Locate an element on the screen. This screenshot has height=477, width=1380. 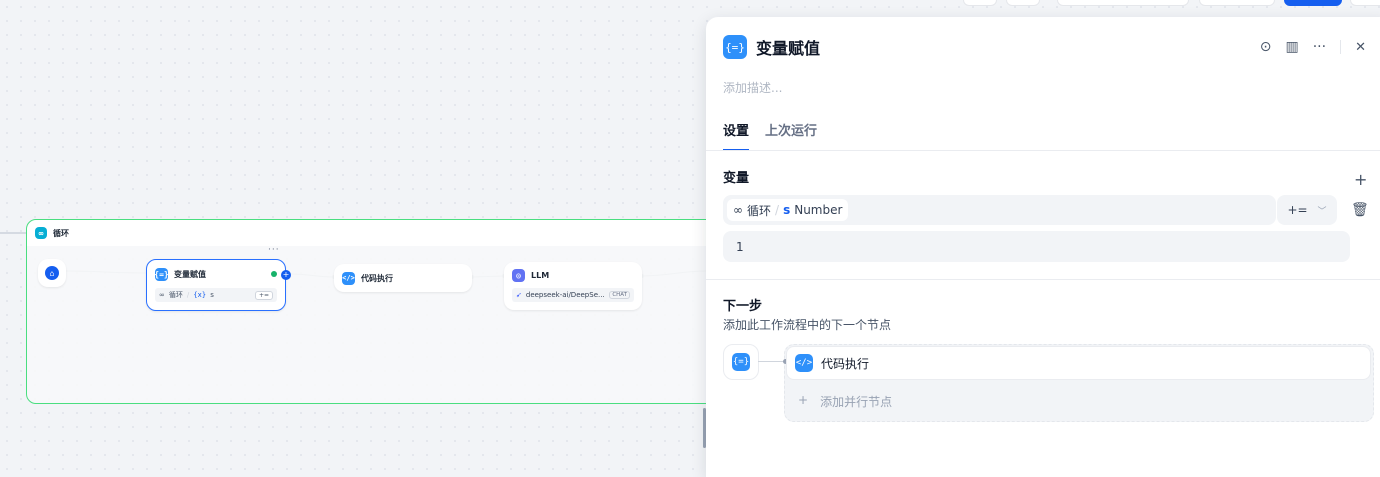
tab-divider is located at coordinates (1043, 150).